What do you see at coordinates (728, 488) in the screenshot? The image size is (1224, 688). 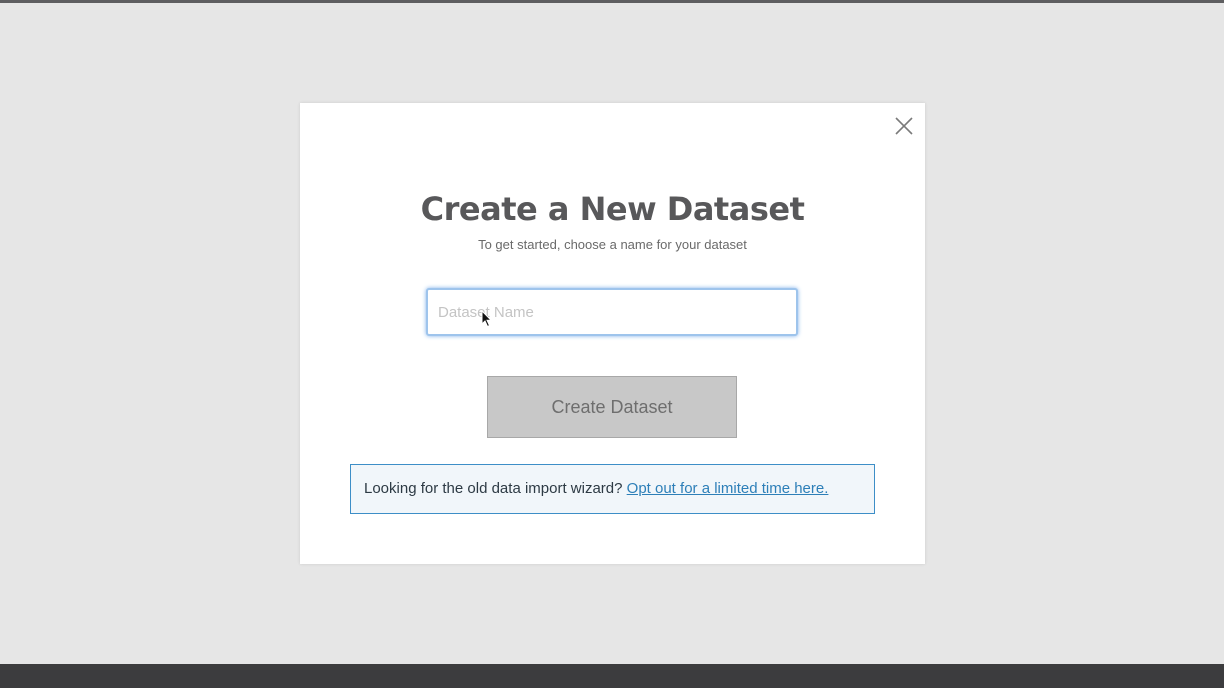 I see `opt-out-link: Opt out for a limited time here.` at bounding box center [728, 488].